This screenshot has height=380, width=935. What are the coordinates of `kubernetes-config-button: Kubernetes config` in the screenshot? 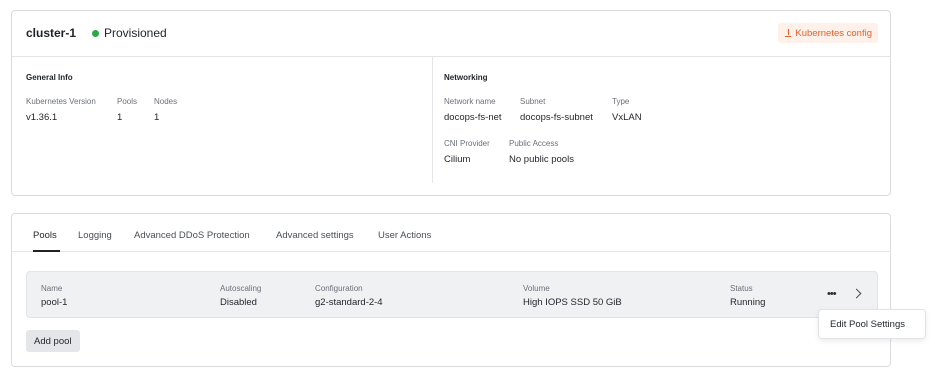 It's located at (828, 33).